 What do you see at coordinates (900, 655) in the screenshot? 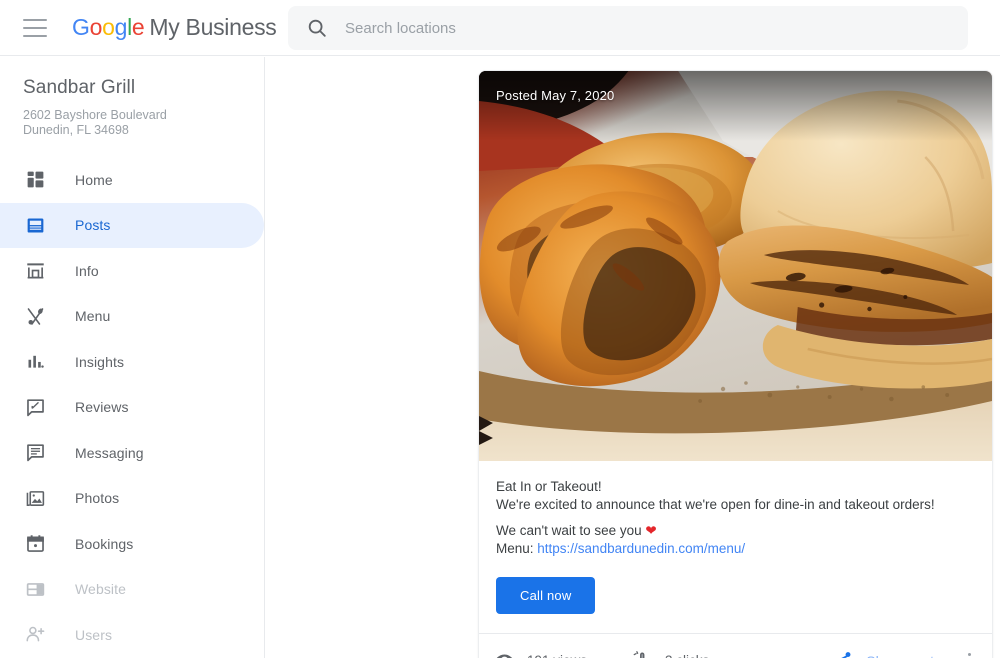
I see `share-post-label: Share post` at bounding box center [900, 655].